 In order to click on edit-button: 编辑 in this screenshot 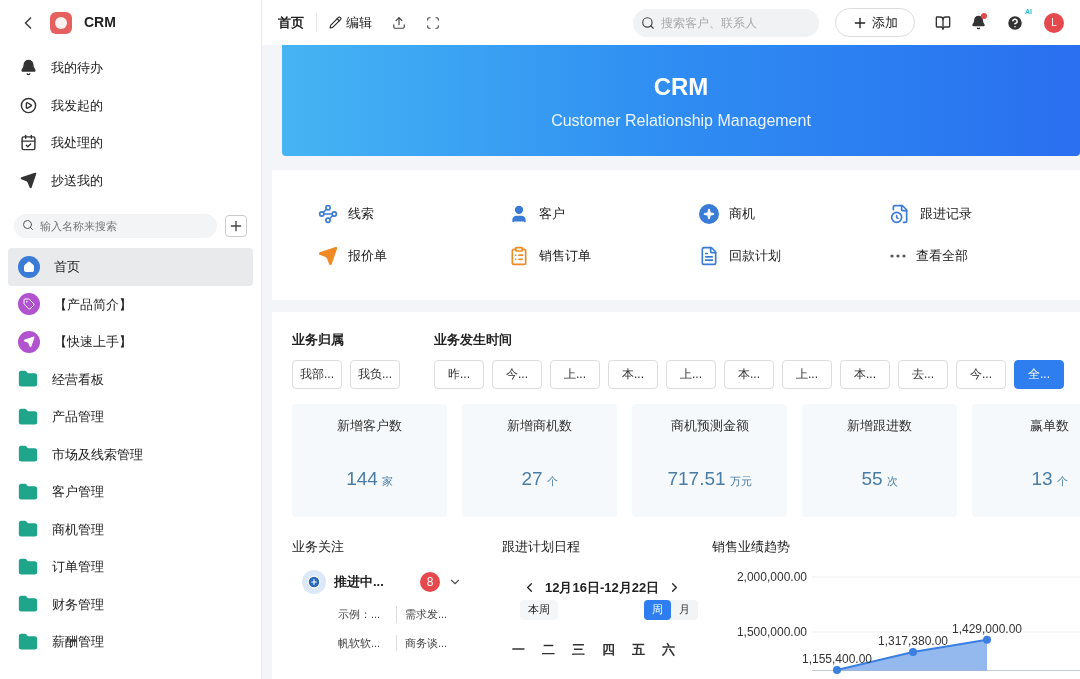, I will do `click(350, 22)`.